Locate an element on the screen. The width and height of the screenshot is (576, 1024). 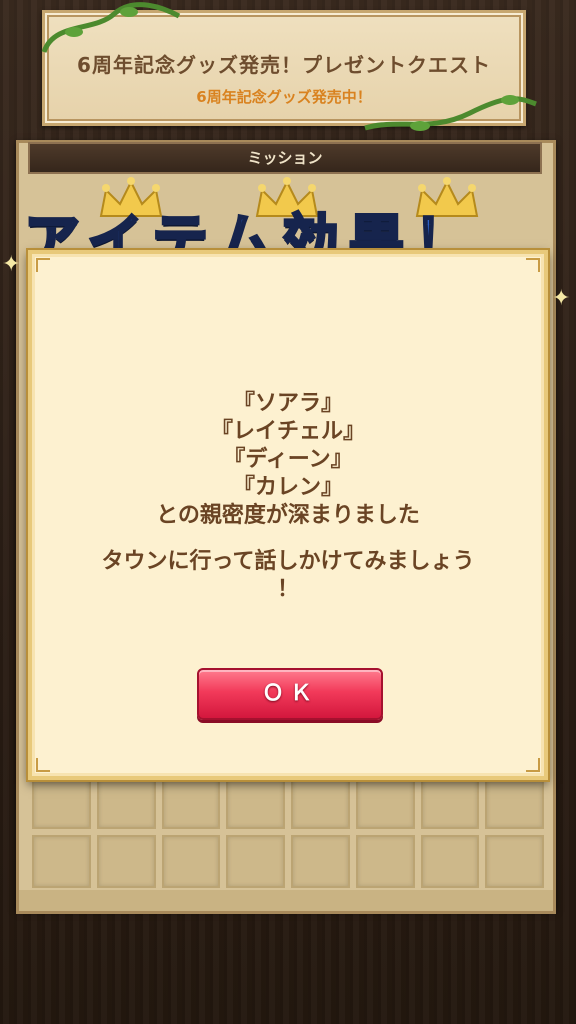
hint-message-end: ！ is located at coordinates (287, 589).